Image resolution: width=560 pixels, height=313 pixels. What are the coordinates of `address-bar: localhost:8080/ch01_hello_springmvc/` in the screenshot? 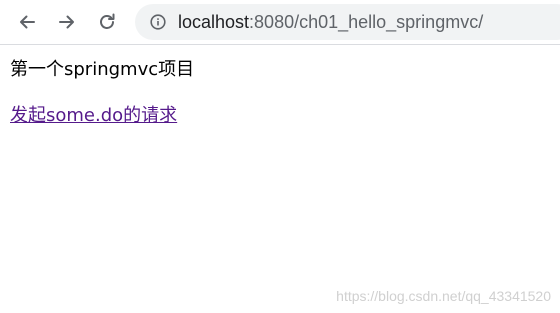 It's located at (347, 22).